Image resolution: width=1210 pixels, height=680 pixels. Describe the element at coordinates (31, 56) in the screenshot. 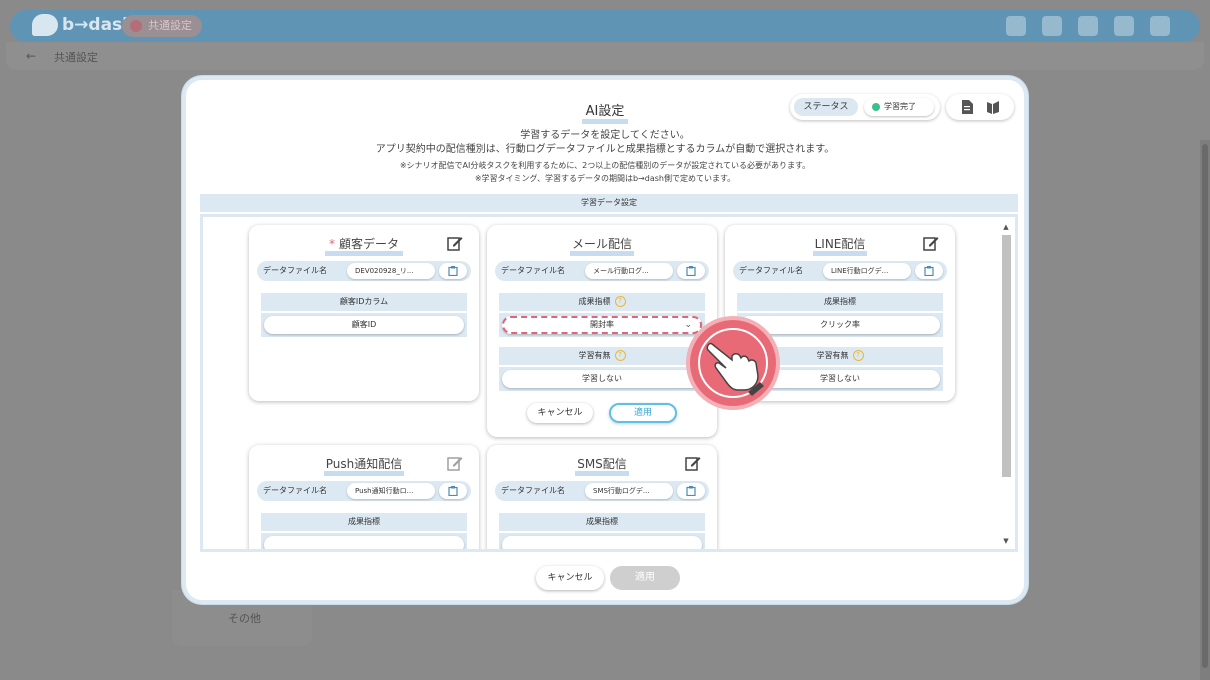

I see `back-arrow-icon: ←` at that location.